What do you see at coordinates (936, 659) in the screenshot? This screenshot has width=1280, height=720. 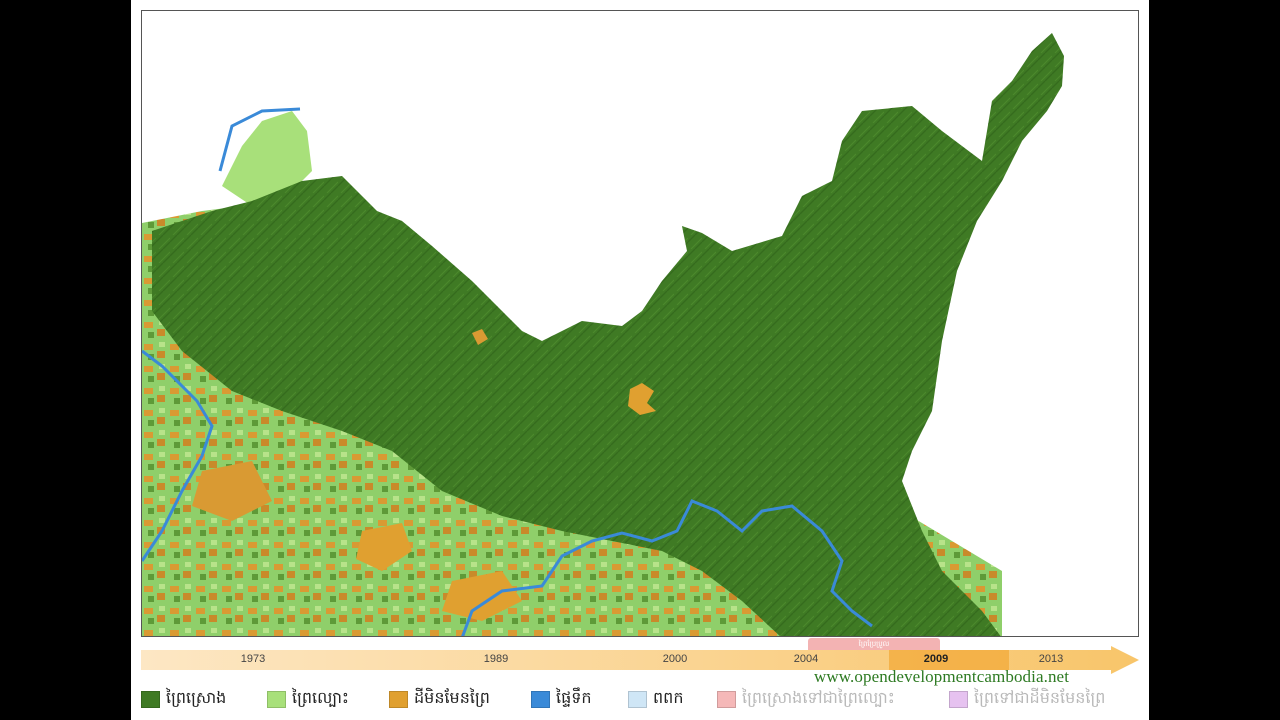 I see `year-2009-active: 2009` at bounding box center [936, 659].